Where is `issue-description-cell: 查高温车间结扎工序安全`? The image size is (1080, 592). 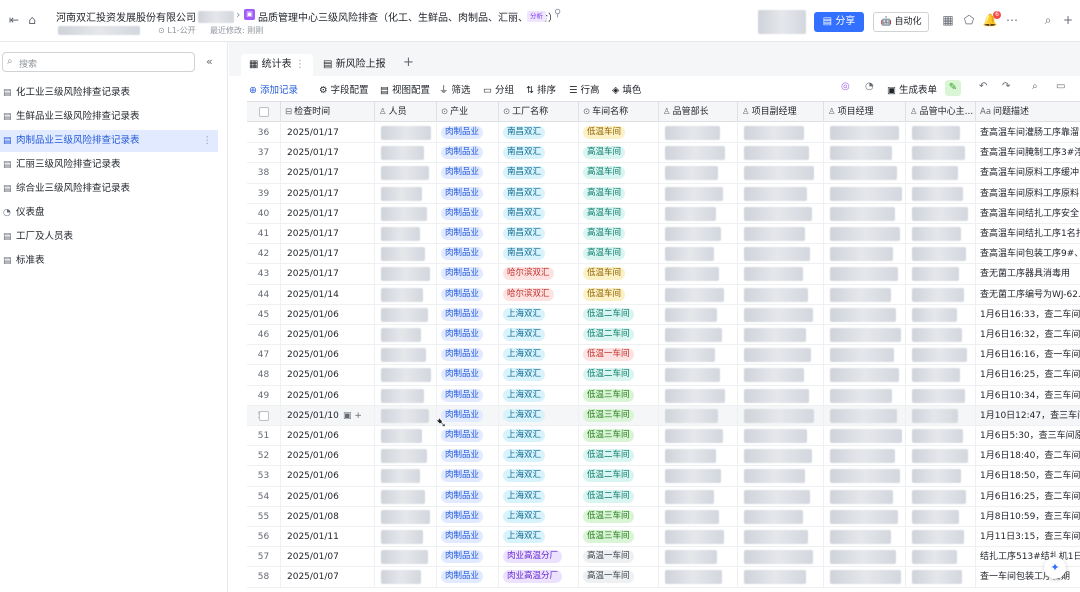
issue-description-cell: 查高温车间结扎工序安全 is located at coordinates (1028, 214).